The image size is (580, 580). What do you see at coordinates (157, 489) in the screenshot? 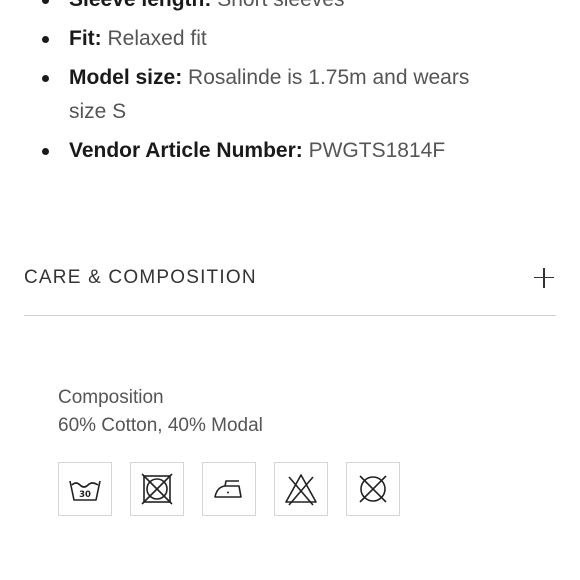
I see `no-tumble-dry-icon` at bounding box center [157, 489].